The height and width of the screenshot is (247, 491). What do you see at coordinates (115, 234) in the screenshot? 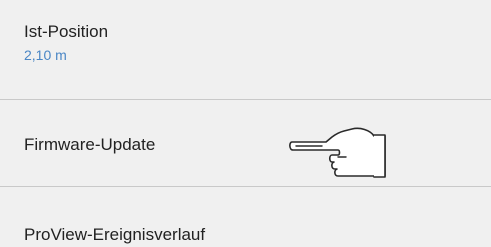
I see `list-item-label: ProView-Ereignisverlauf` at bounding box center [115, 234].